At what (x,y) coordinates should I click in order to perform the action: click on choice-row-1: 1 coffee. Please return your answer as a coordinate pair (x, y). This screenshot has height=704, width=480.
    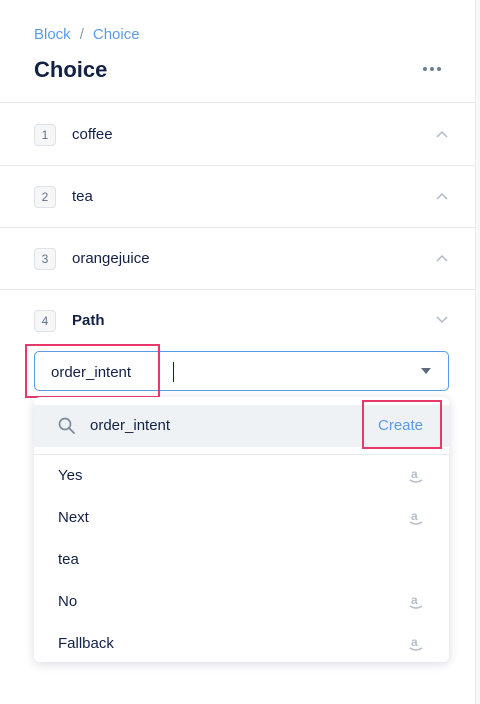
    Looking at the image, I should click on (238, 134).